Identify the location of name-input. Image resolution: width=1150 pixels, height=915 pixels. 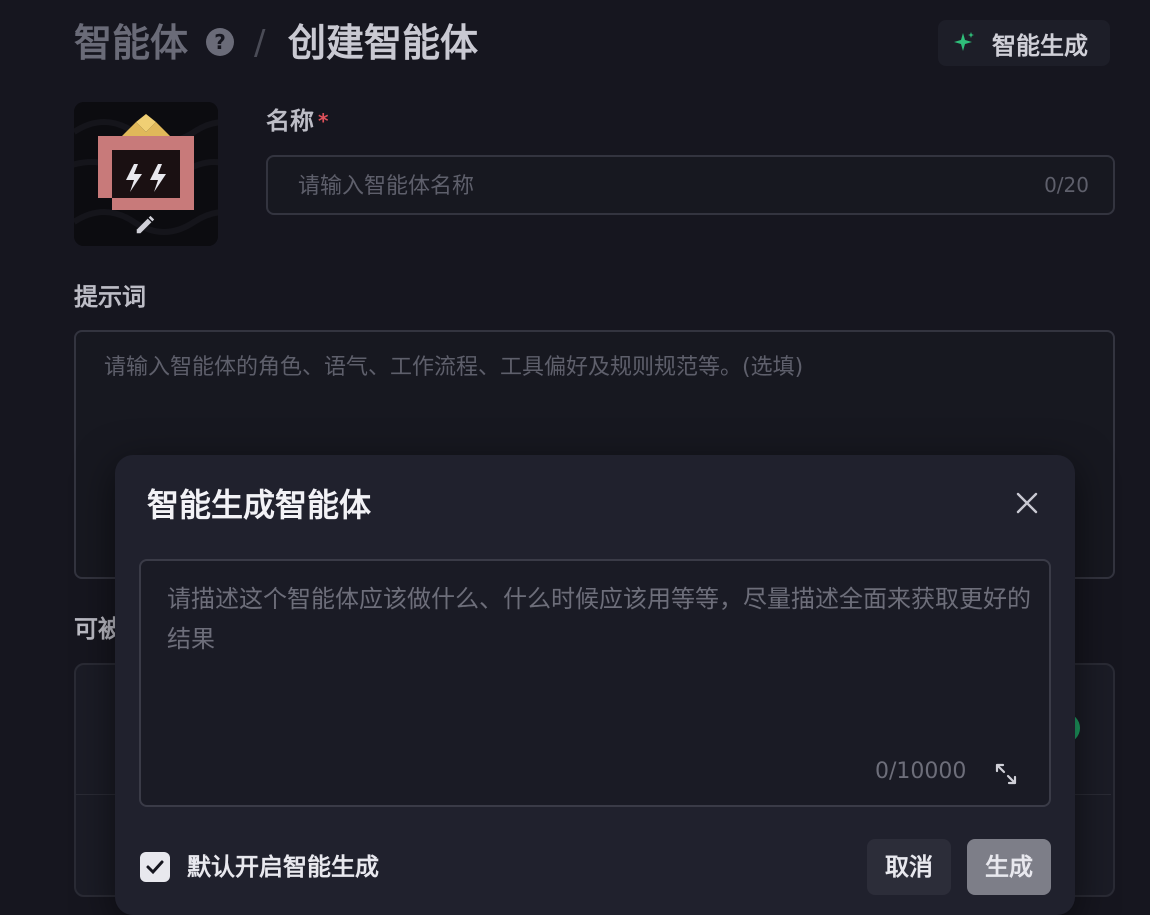
(648, 186).